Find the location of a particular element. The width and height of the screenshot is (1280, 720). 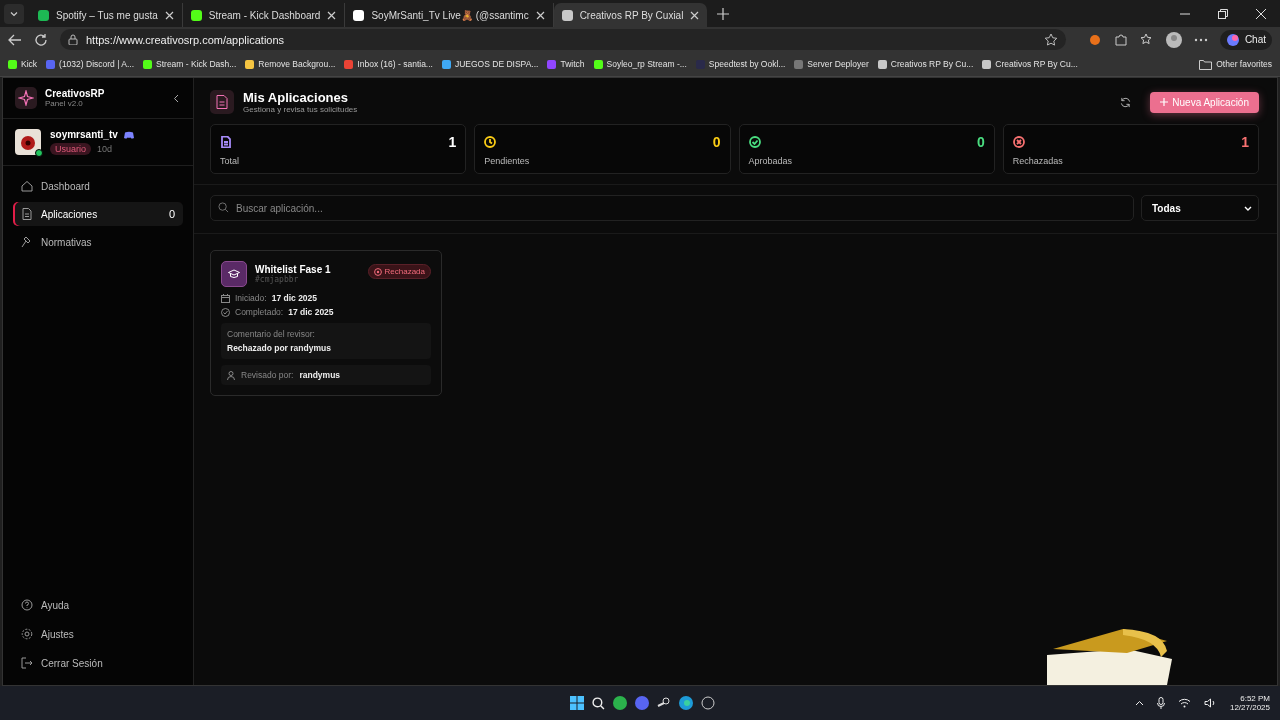

nav-item: Aplicaciones 0 is located at coordinates (98, 214).